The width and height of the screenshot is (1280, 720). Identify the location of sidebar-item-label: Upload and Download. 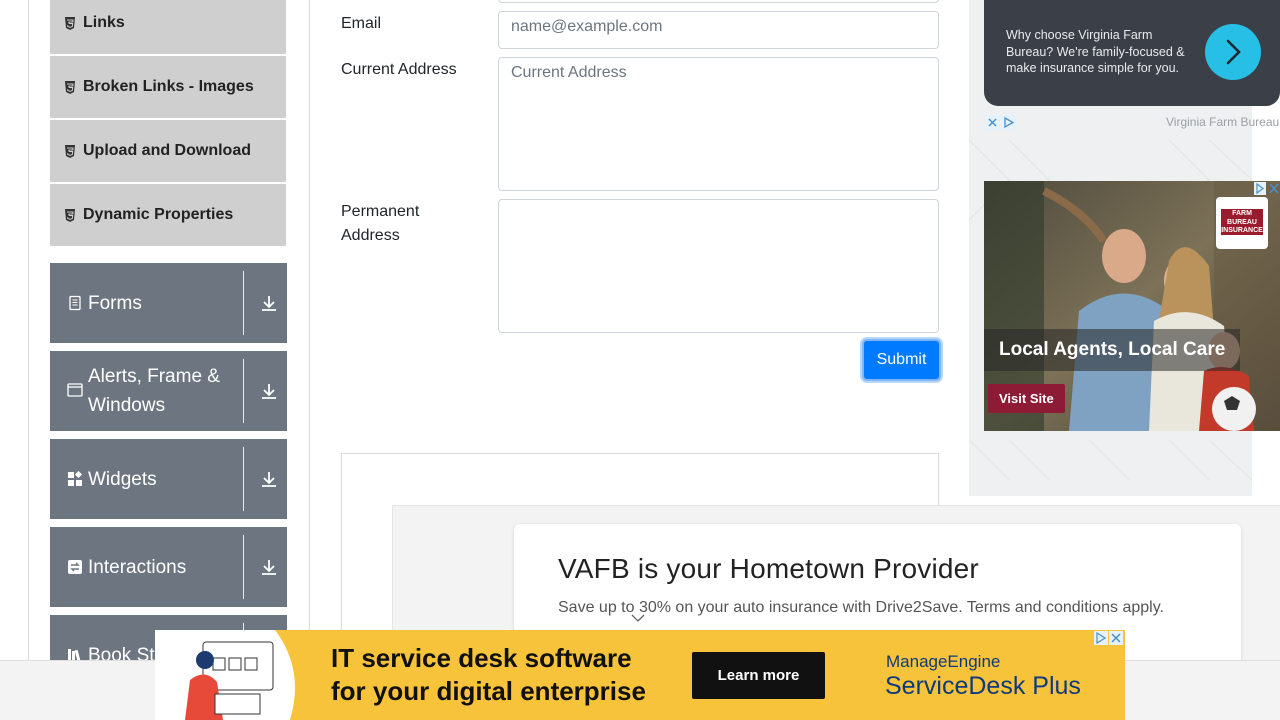
(167, 150).